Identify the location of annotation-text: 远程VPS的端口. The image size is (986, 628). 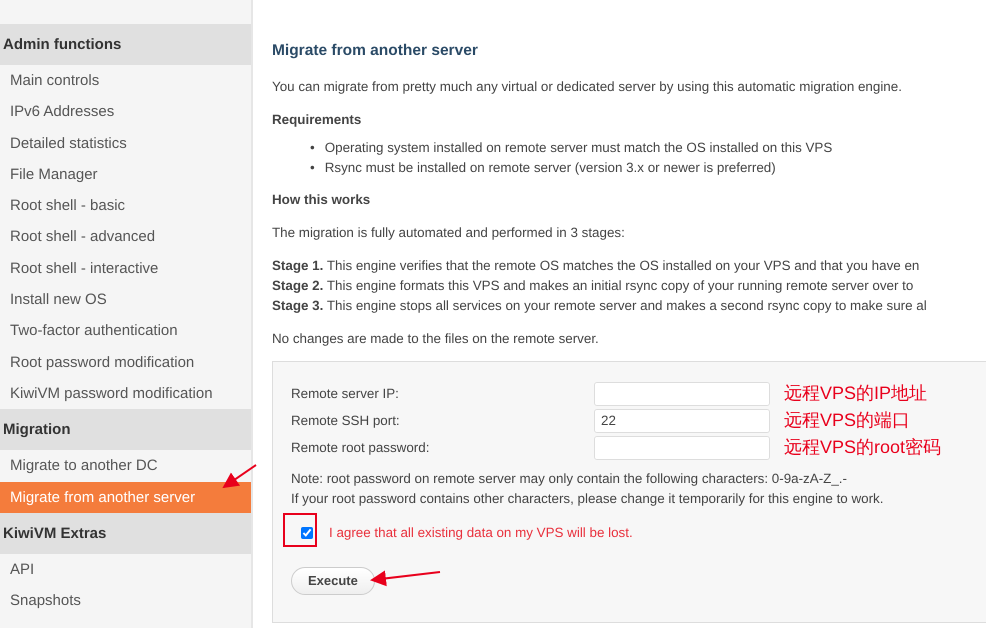
(847, 420).